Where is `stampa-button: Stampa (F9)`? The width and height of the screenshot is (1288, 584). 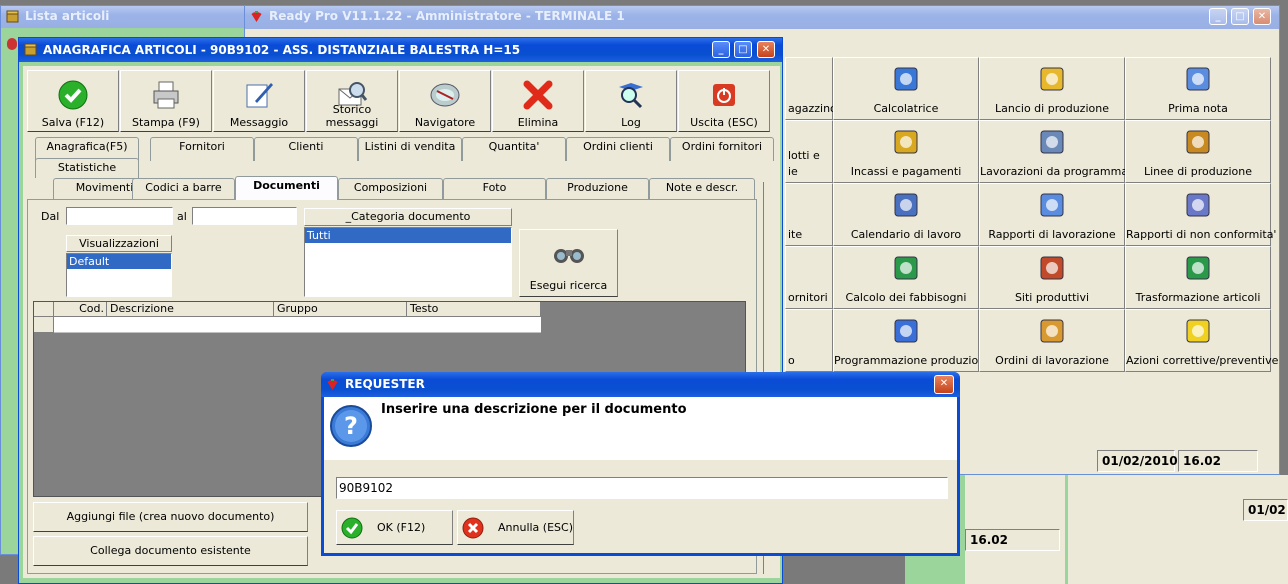 stampa-button: Stampa (F9) is located at coordinates (166, 101).